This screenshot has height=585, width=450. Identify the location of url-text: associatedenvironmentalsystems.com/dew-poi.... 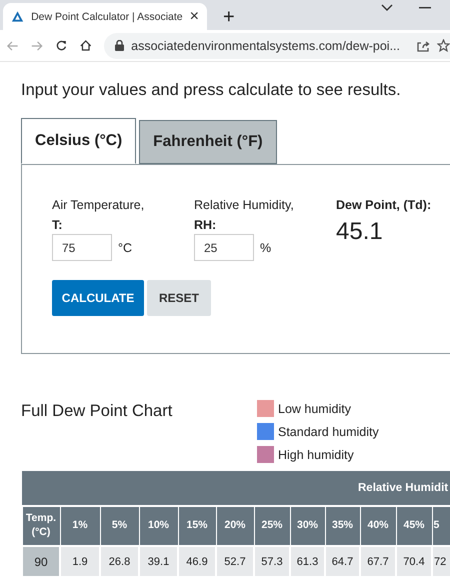
(265, 45).